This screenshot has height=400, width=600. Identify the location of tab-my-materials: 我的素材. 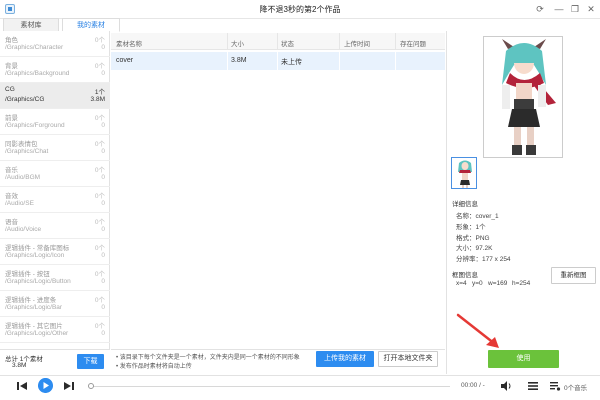
(91, 25).